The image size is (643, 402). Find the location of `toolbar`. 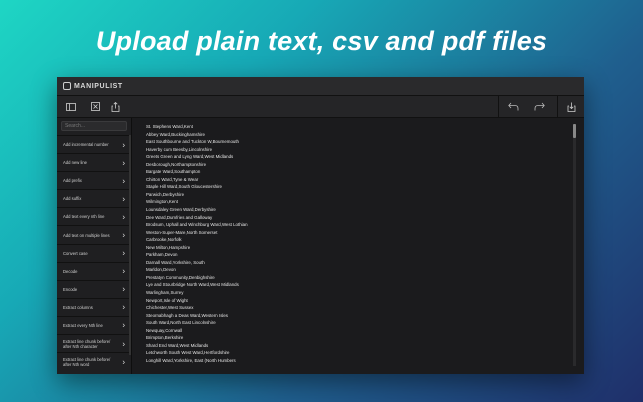

toolbar is located at coordinates (320, 107).